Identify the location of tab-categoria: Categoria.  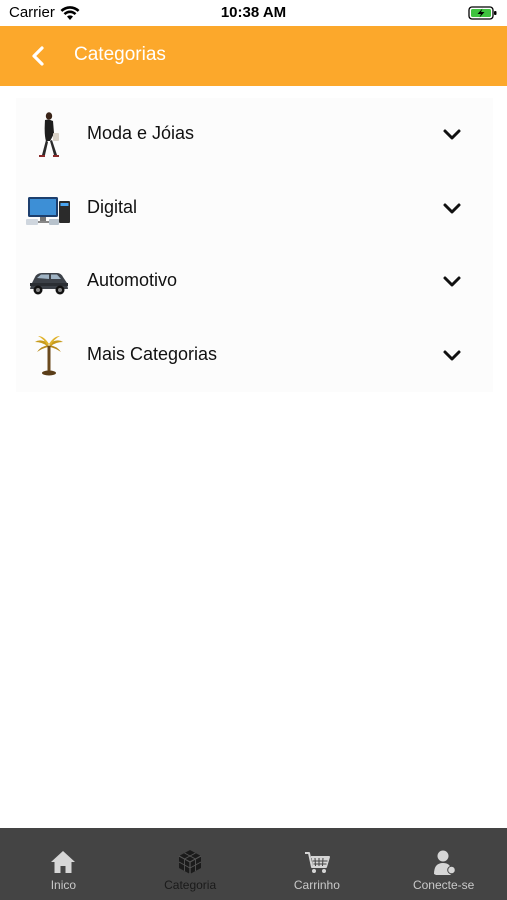
(190, 864).